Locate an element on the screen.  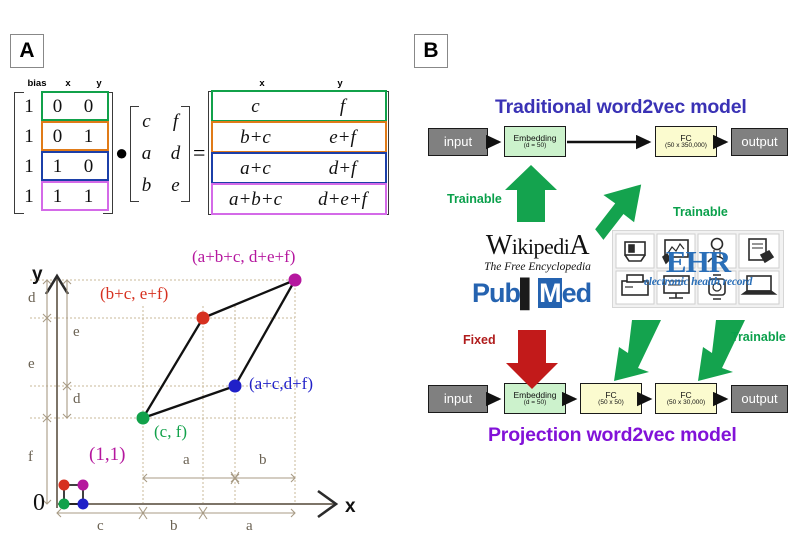
point-label-cf: (c, f) is located at coordinates (171, 431).